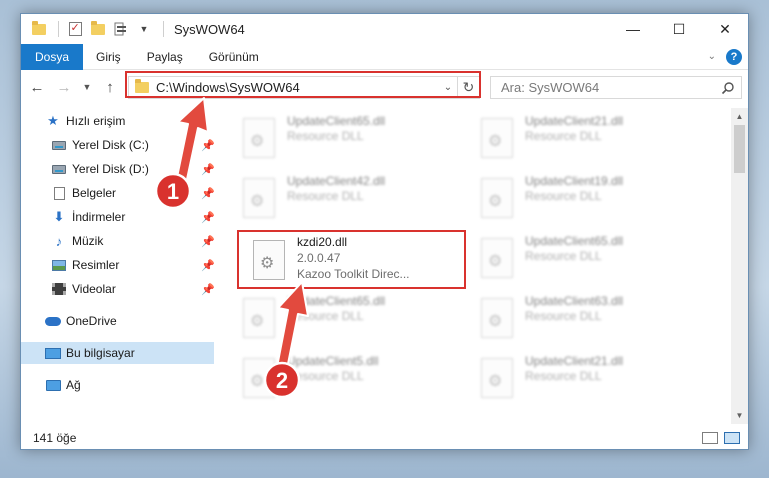 The image size is (769, 478). What do you see at coordinates (739, 149) in the screenshot?
I see `scrollbar-thumb` at bounding box center [739, 149].